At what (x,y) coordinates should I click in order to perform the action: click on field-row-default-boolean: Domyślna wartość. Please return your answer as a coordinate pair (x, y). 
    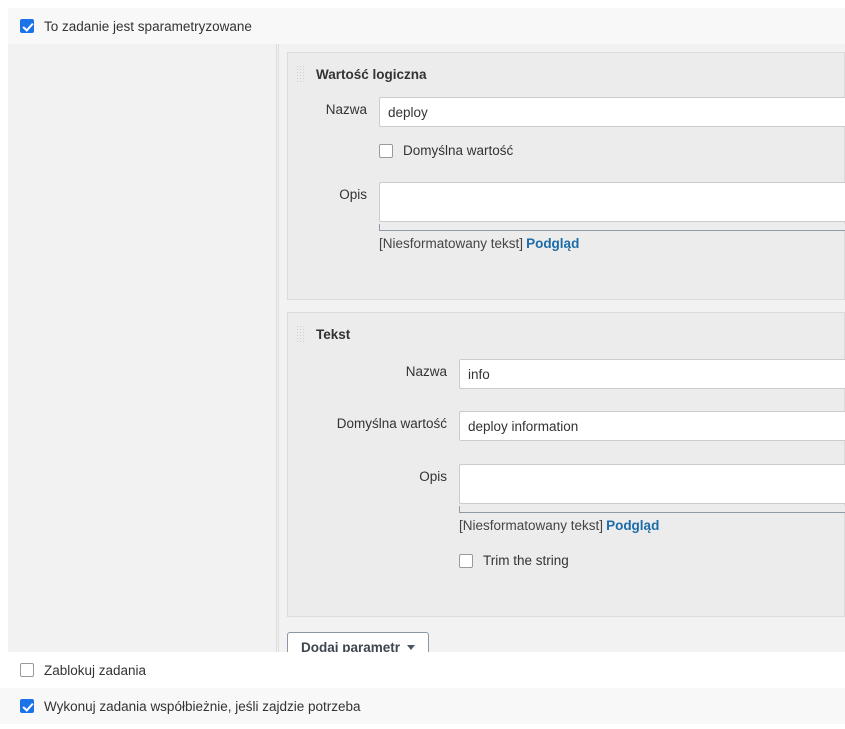
    Looking at the image, I should click on (566, 147).